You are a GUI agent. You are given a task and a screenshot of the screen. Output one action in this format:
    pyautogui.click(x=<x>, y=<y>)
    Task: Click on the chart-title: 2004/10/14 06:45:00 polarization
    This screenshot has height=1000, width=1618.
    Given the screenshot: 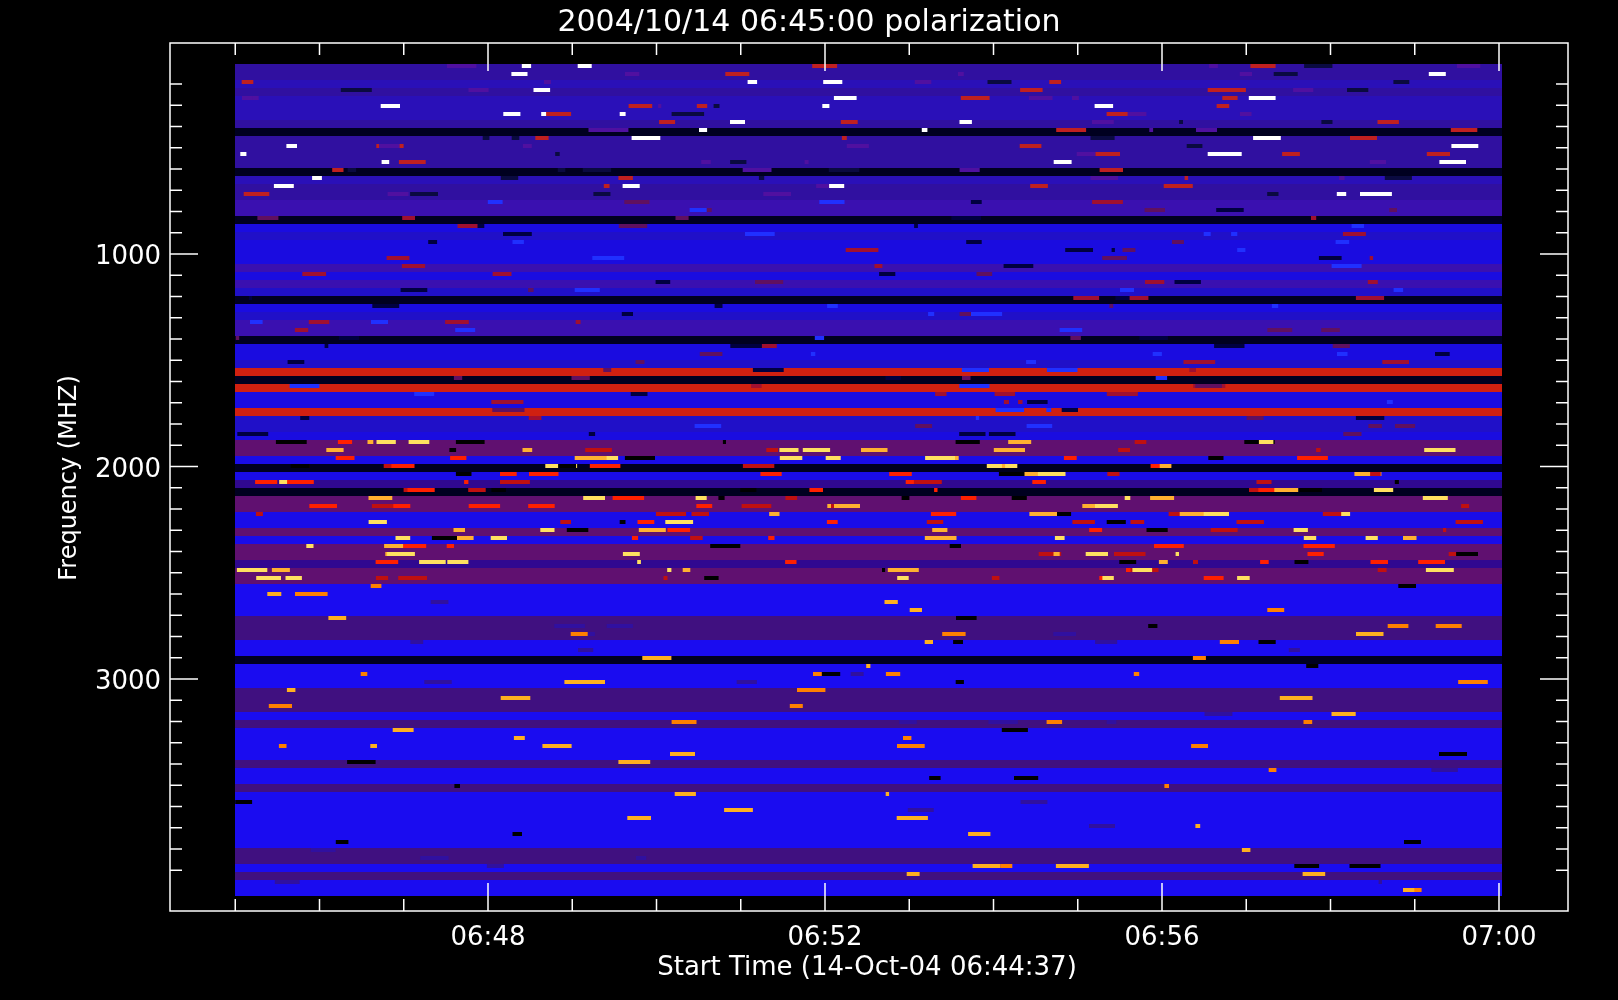 What is the action you would take?
    pyautogui.click(x=809, y=20)
    